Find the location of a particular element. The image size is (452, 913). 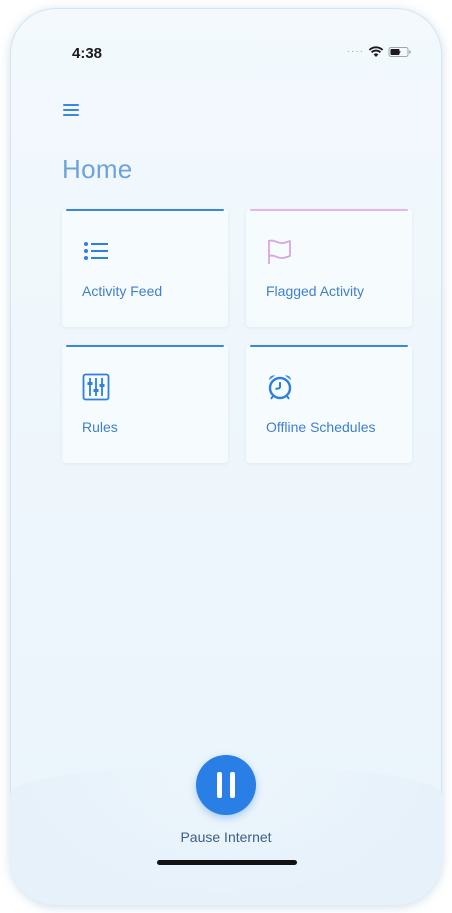

tile-rules: Rules is located at coordinates (145, 404).